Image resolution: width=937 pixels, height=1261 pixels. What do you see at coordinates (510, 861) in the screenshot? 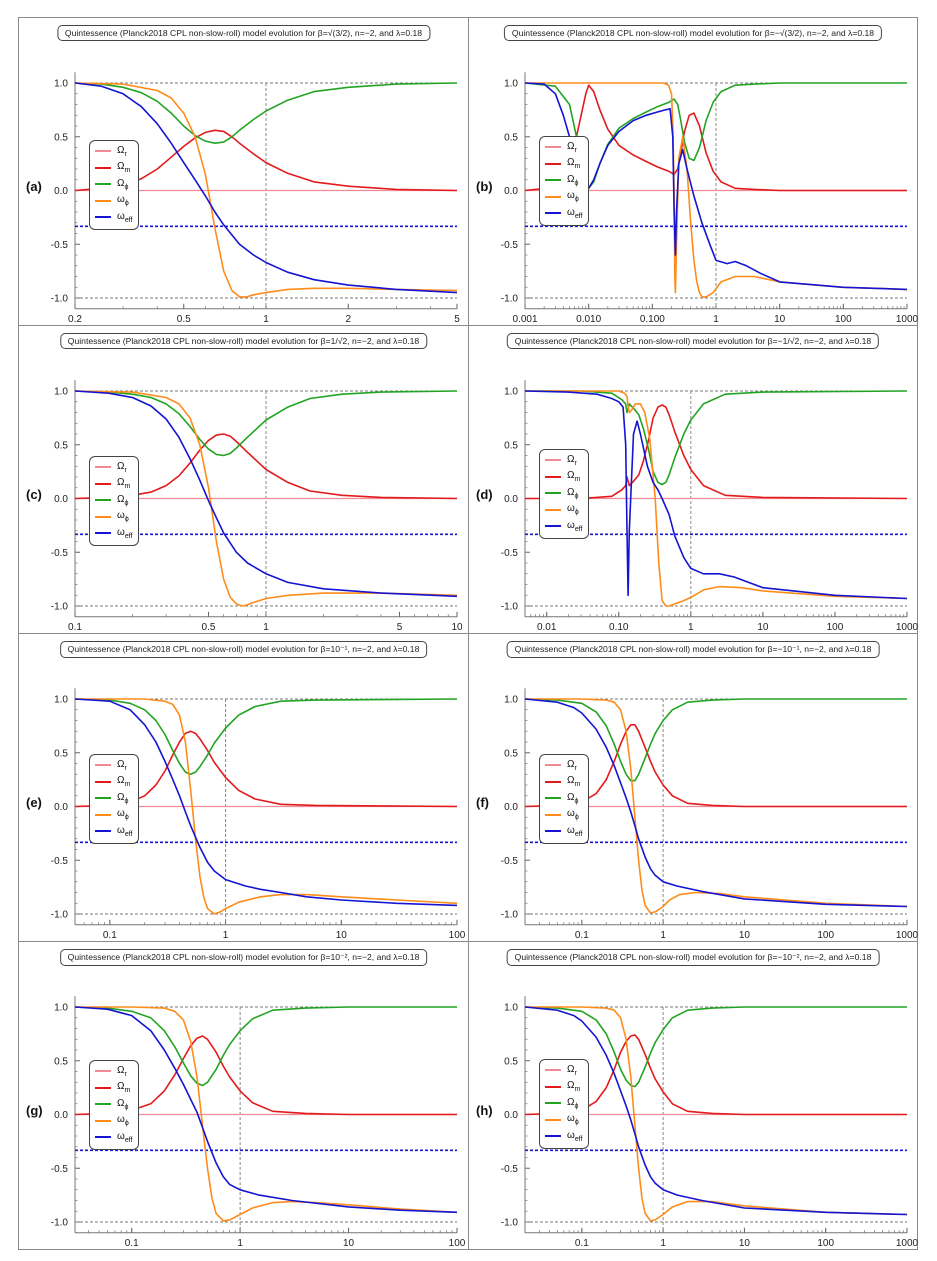
I see `y-tick-label: -0.5` at bounding box center [510, 861].